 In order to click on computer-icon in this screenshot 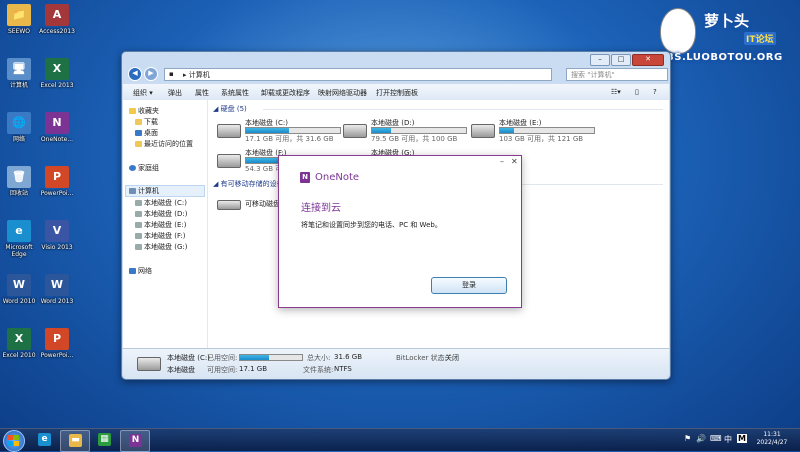, I will do `click(132, 191)`.